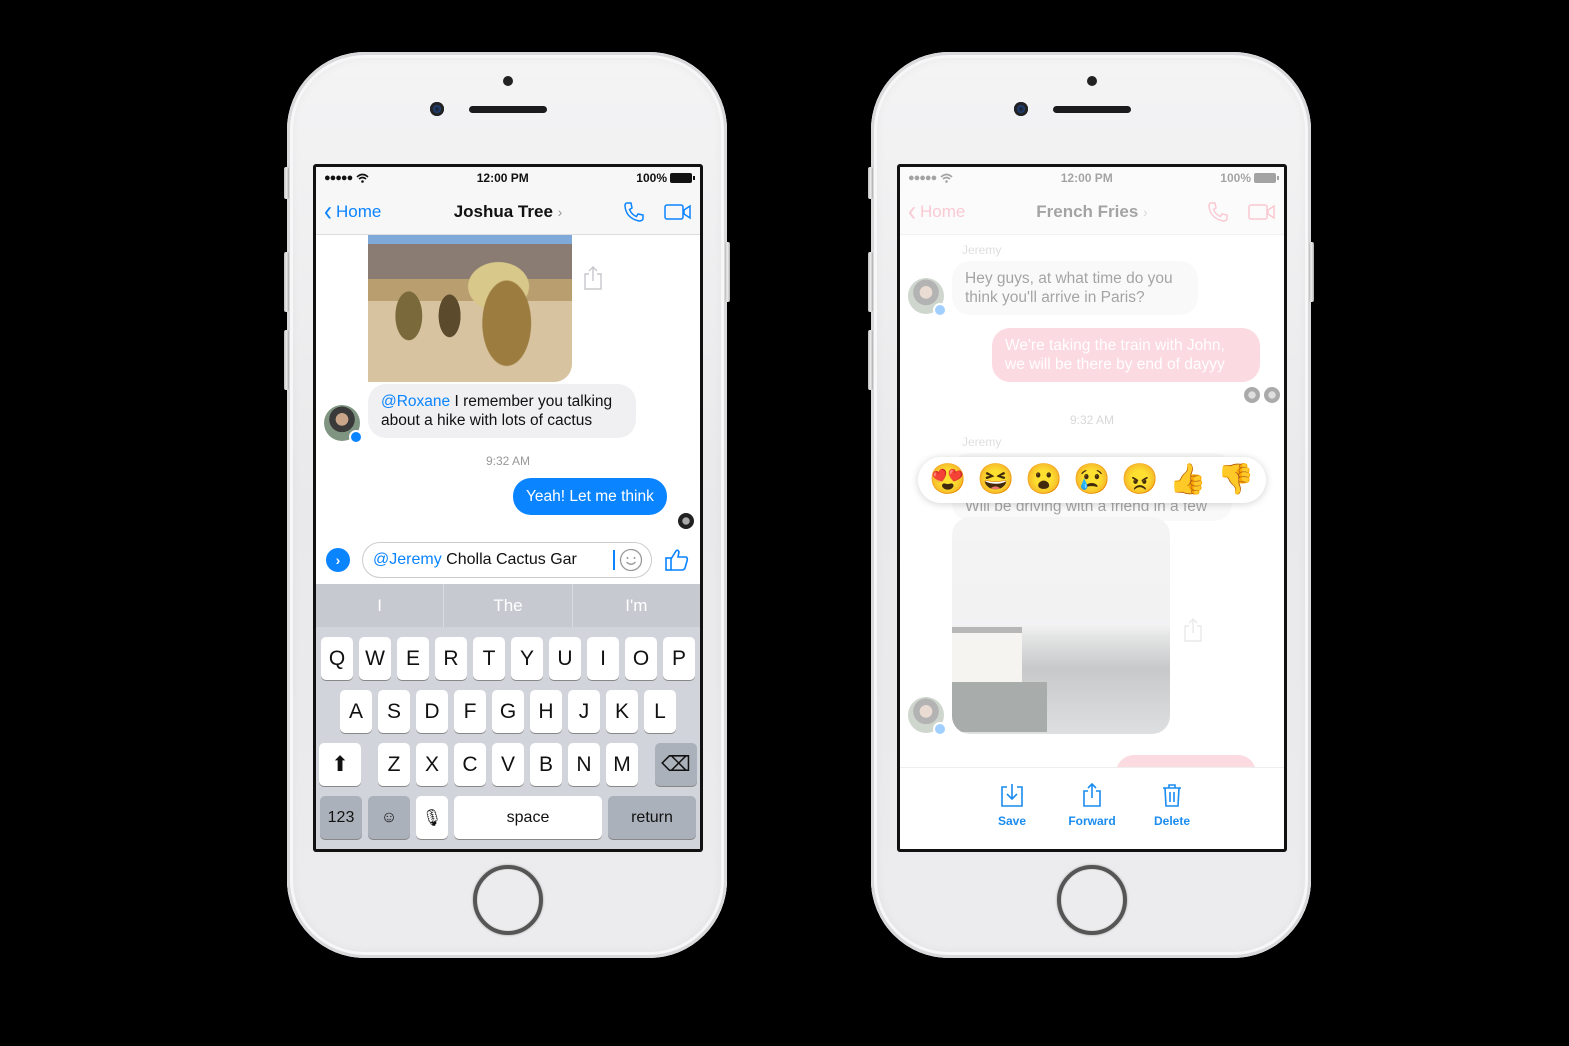  Describe the element at coordinates (328, 211) in the screenshot. I see `chevron-left-icon: ‹` at that location.